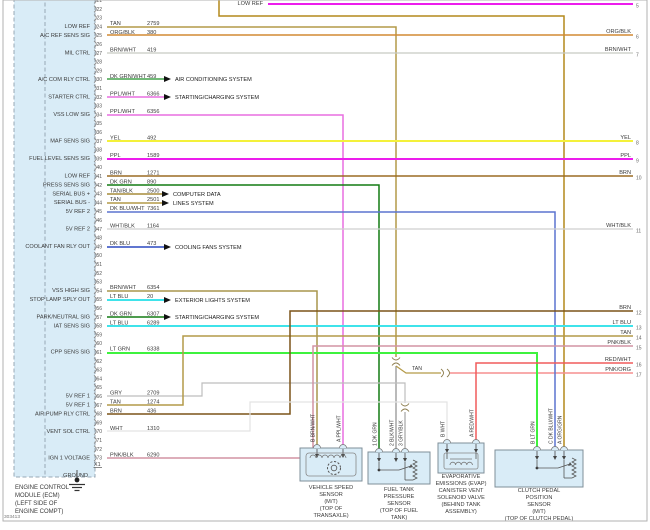 This screenshot has width=650, height=530. Describe the element at coordinates (618, 32) in the screenshot. I see `edge-wire-color: ORG/BLK` at that location.